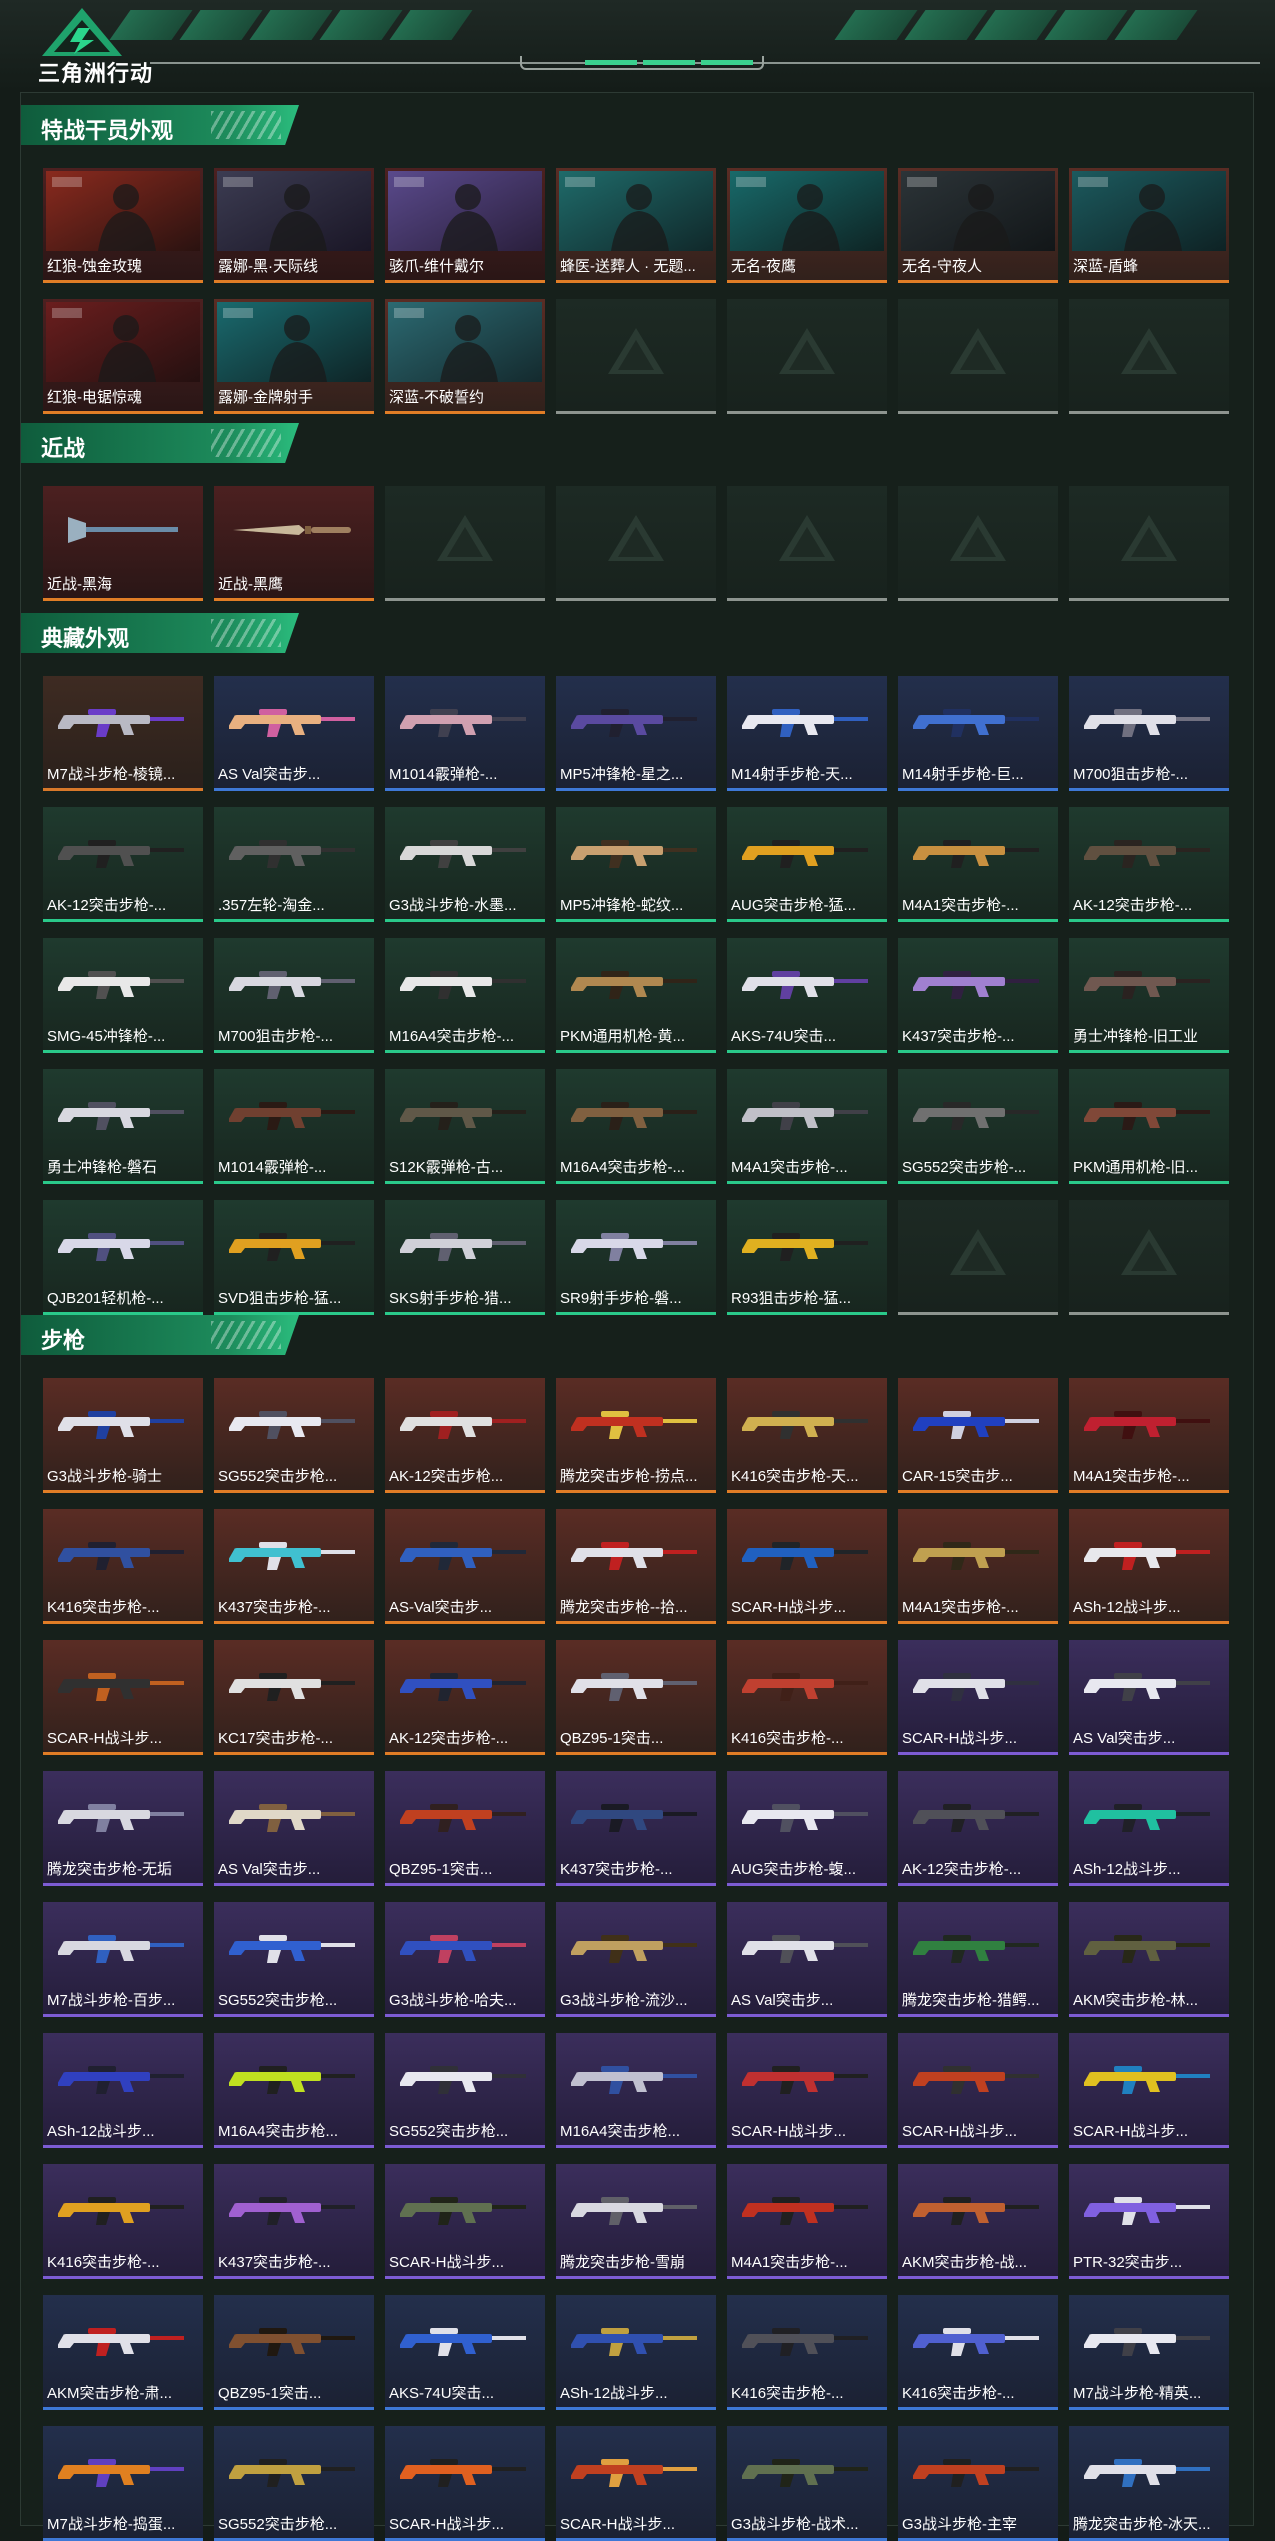  I want to click on skin-card: 近战-黑鹰, so click(294, 543).